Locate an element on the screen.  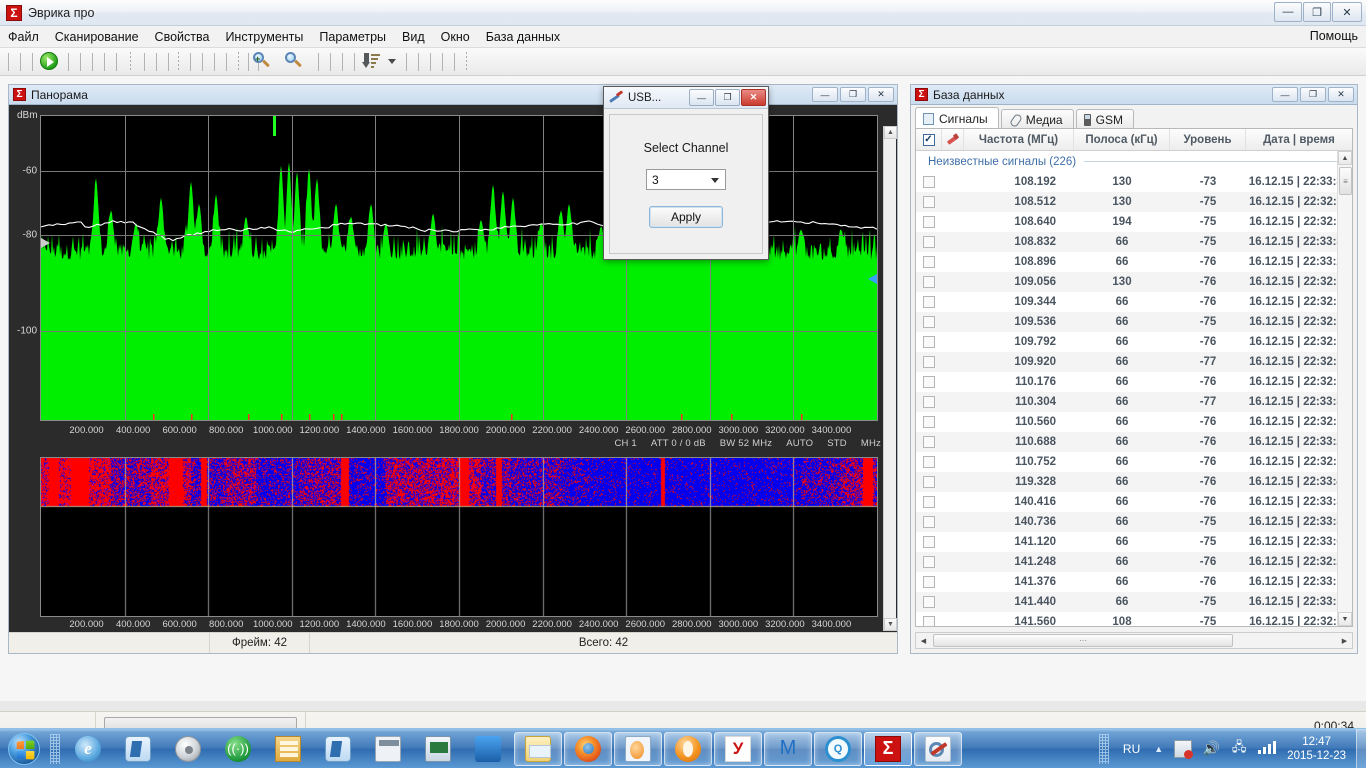
column-header-datetime: Дата | время is located at coordinates (1299, 139).